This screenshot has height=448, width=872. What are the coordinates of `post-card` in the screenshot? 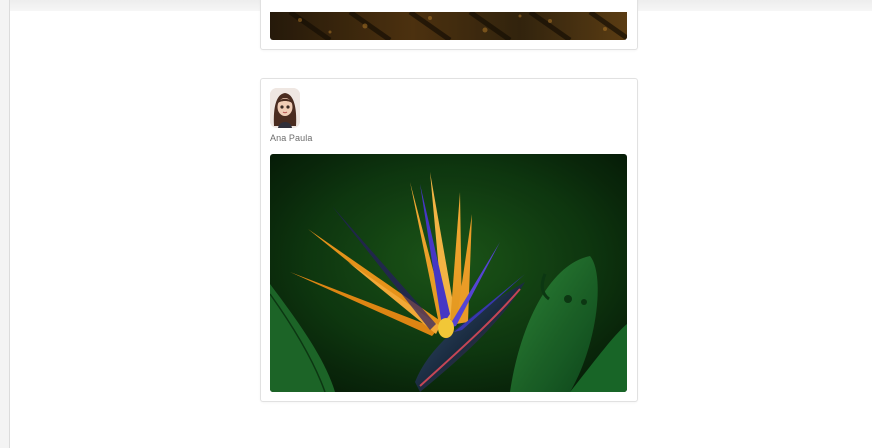 It's located at (449, 25).